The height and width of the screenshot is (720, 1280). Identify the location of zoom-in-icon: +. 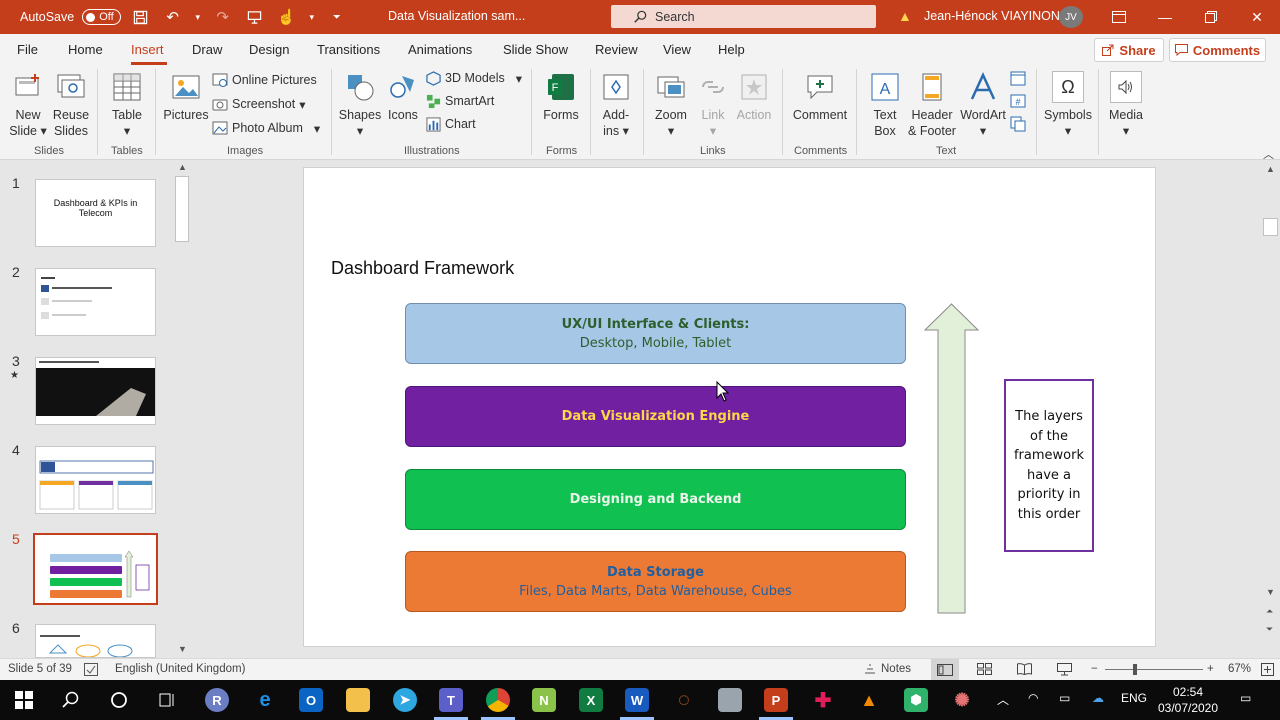
(1210, 669).